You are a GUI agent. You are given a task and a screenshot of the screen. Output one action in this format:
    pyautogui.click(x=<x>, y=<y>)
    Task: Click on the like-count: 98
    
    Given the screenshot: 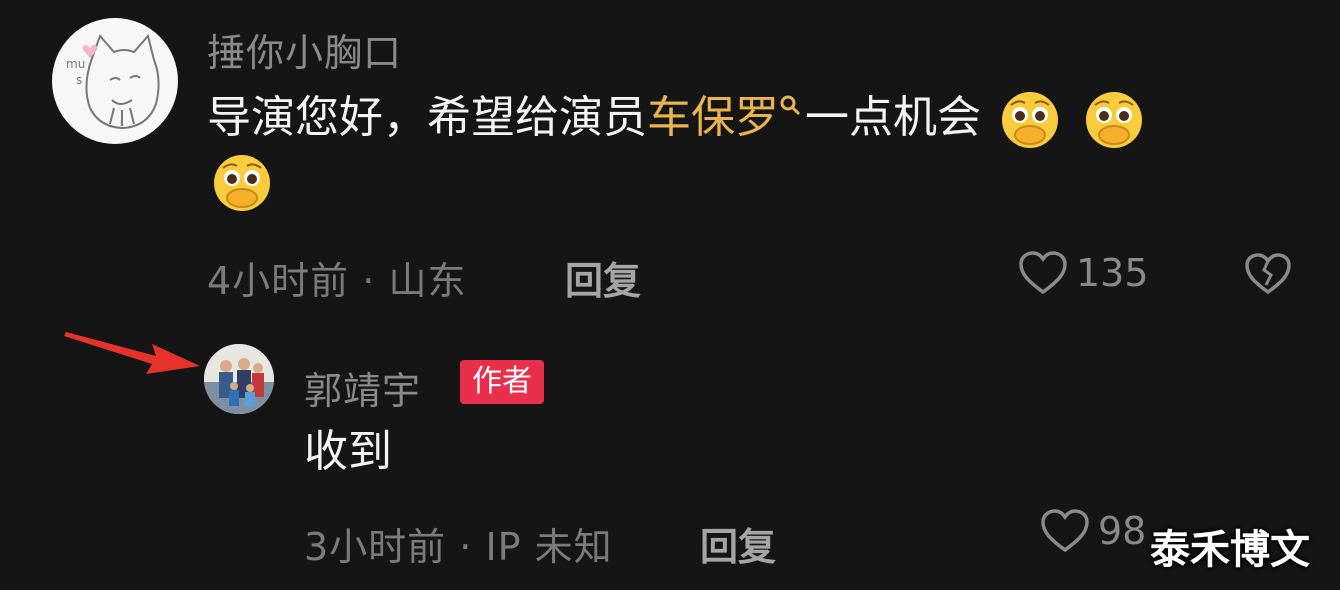 What is the action you would take?
    pyautogui.click(x=1122, y=531)
    